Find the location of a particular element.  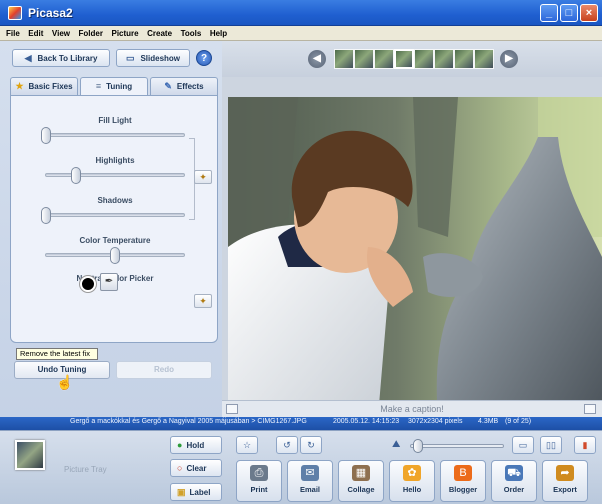

tab-basic-fixes: ★ Basic Fixes is located at coordinates (44, 86).